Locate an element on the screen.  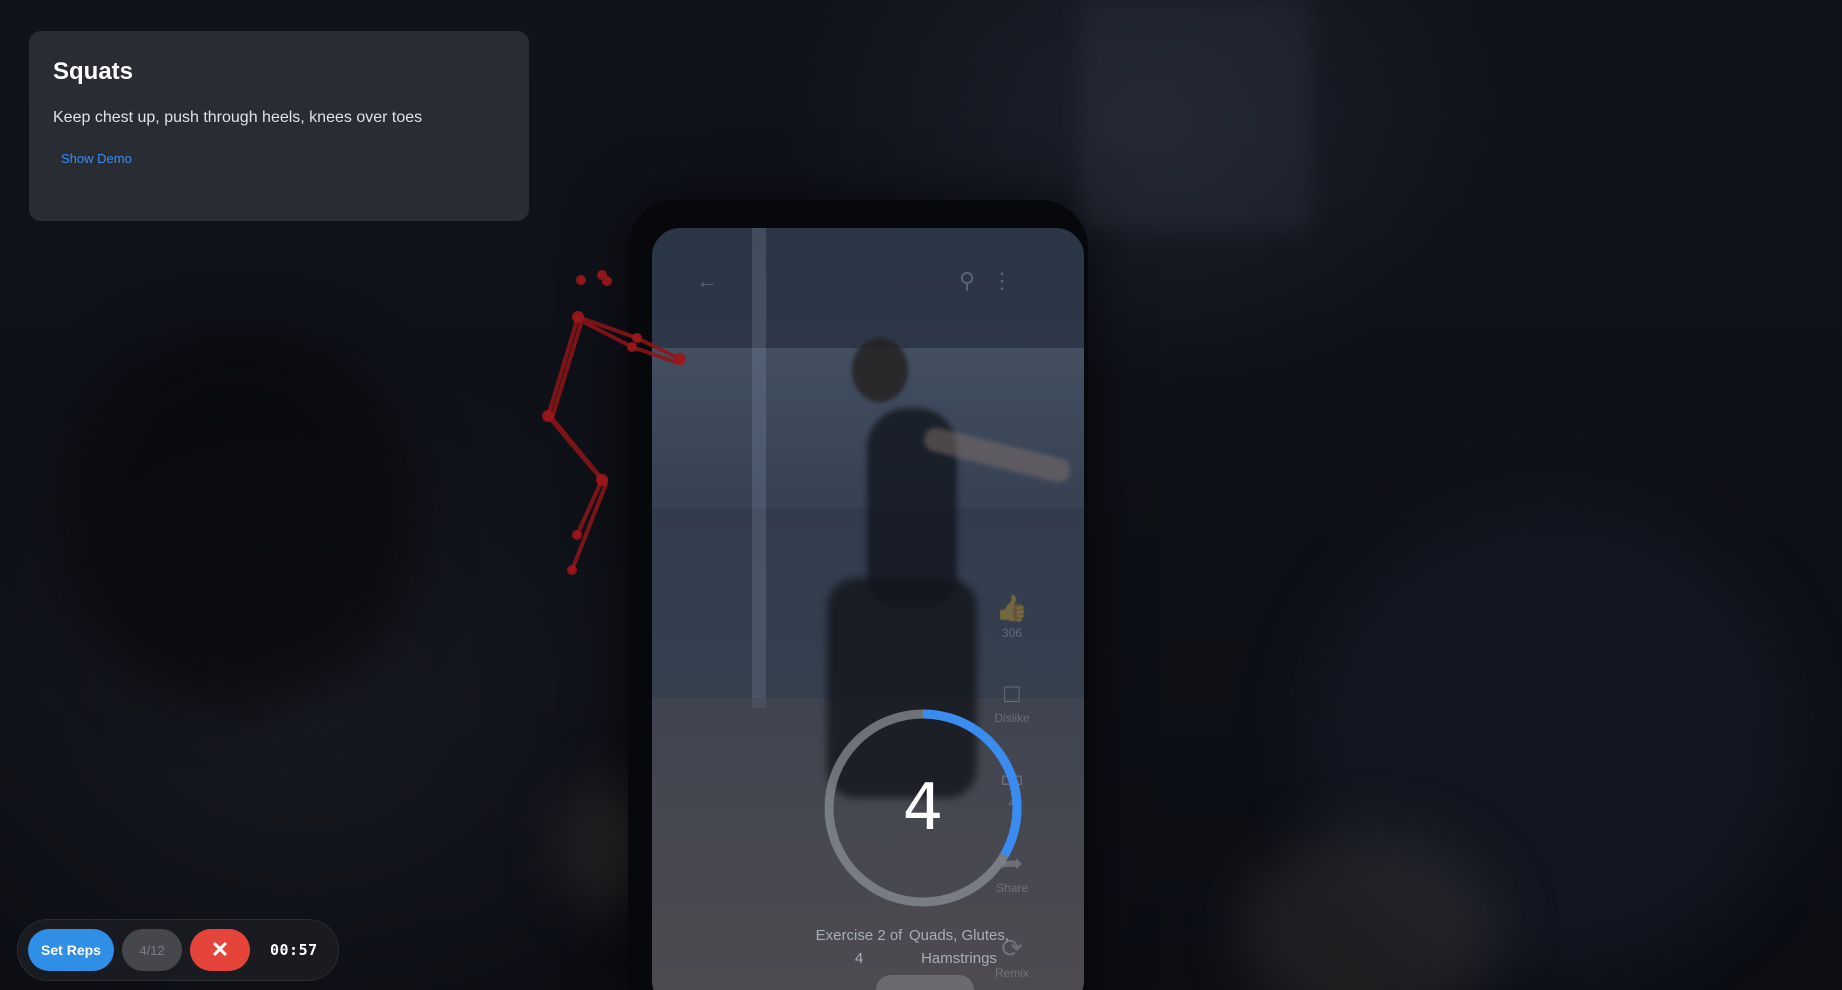
skeleton-joint-shoulder is located at coordinates (578, 317).